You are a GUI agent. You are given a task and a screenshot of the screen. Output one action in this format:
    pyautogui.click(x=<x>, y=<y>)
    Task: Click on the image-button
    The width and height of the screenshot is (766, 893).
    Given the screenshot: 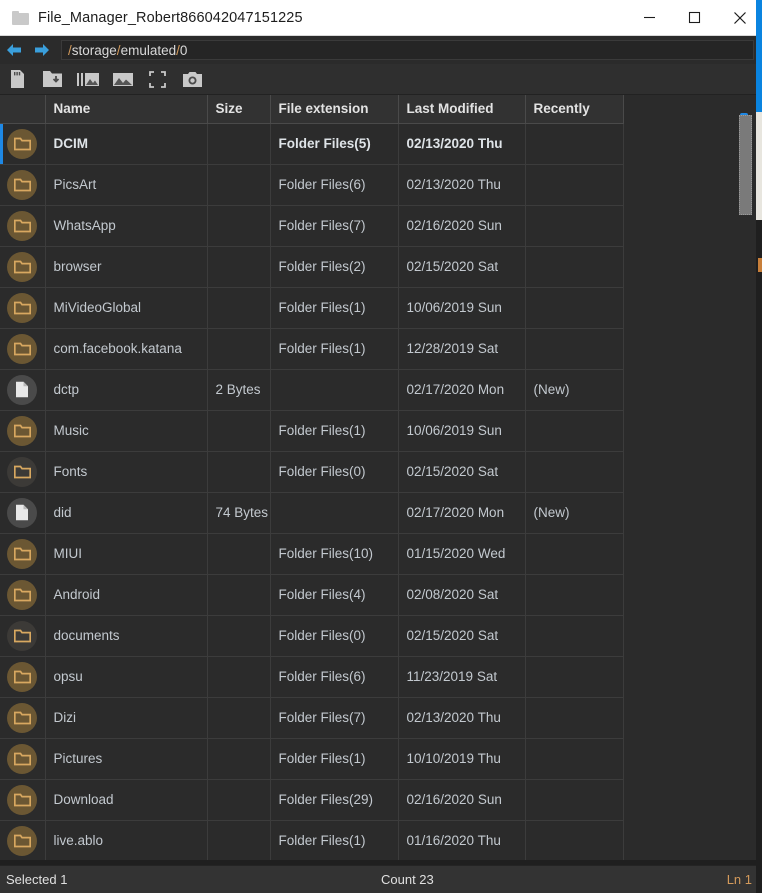 What is the action you would take?
    pyautogui.click(x=122, y=79)
    